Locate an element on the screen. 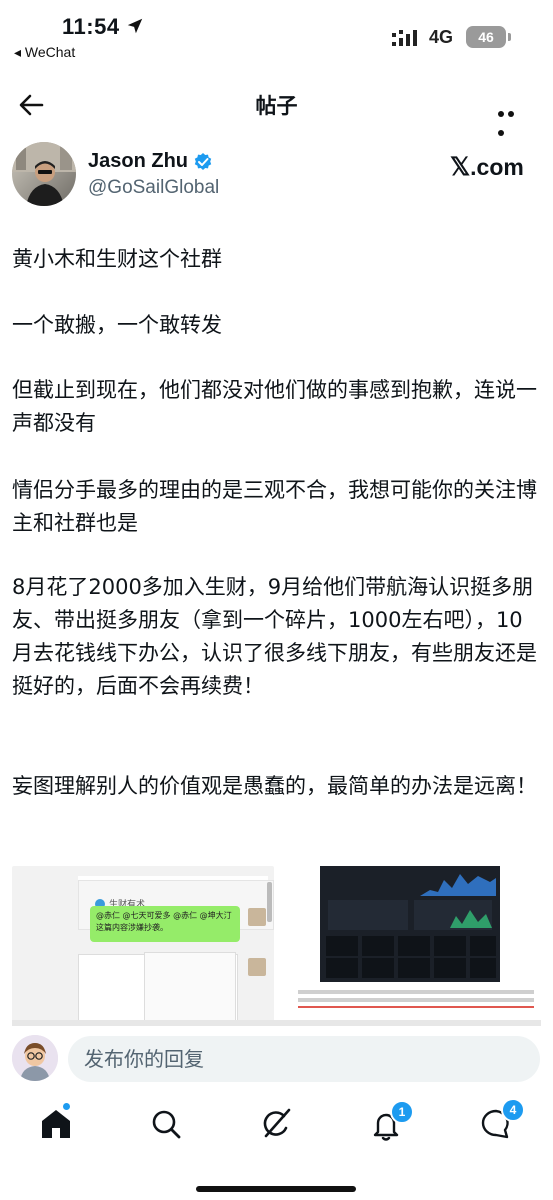 The width and height of the screenshot is (553, 1200). post-paragraph: 黄小木和生财这个社群 is located at coordinates (117, 259).